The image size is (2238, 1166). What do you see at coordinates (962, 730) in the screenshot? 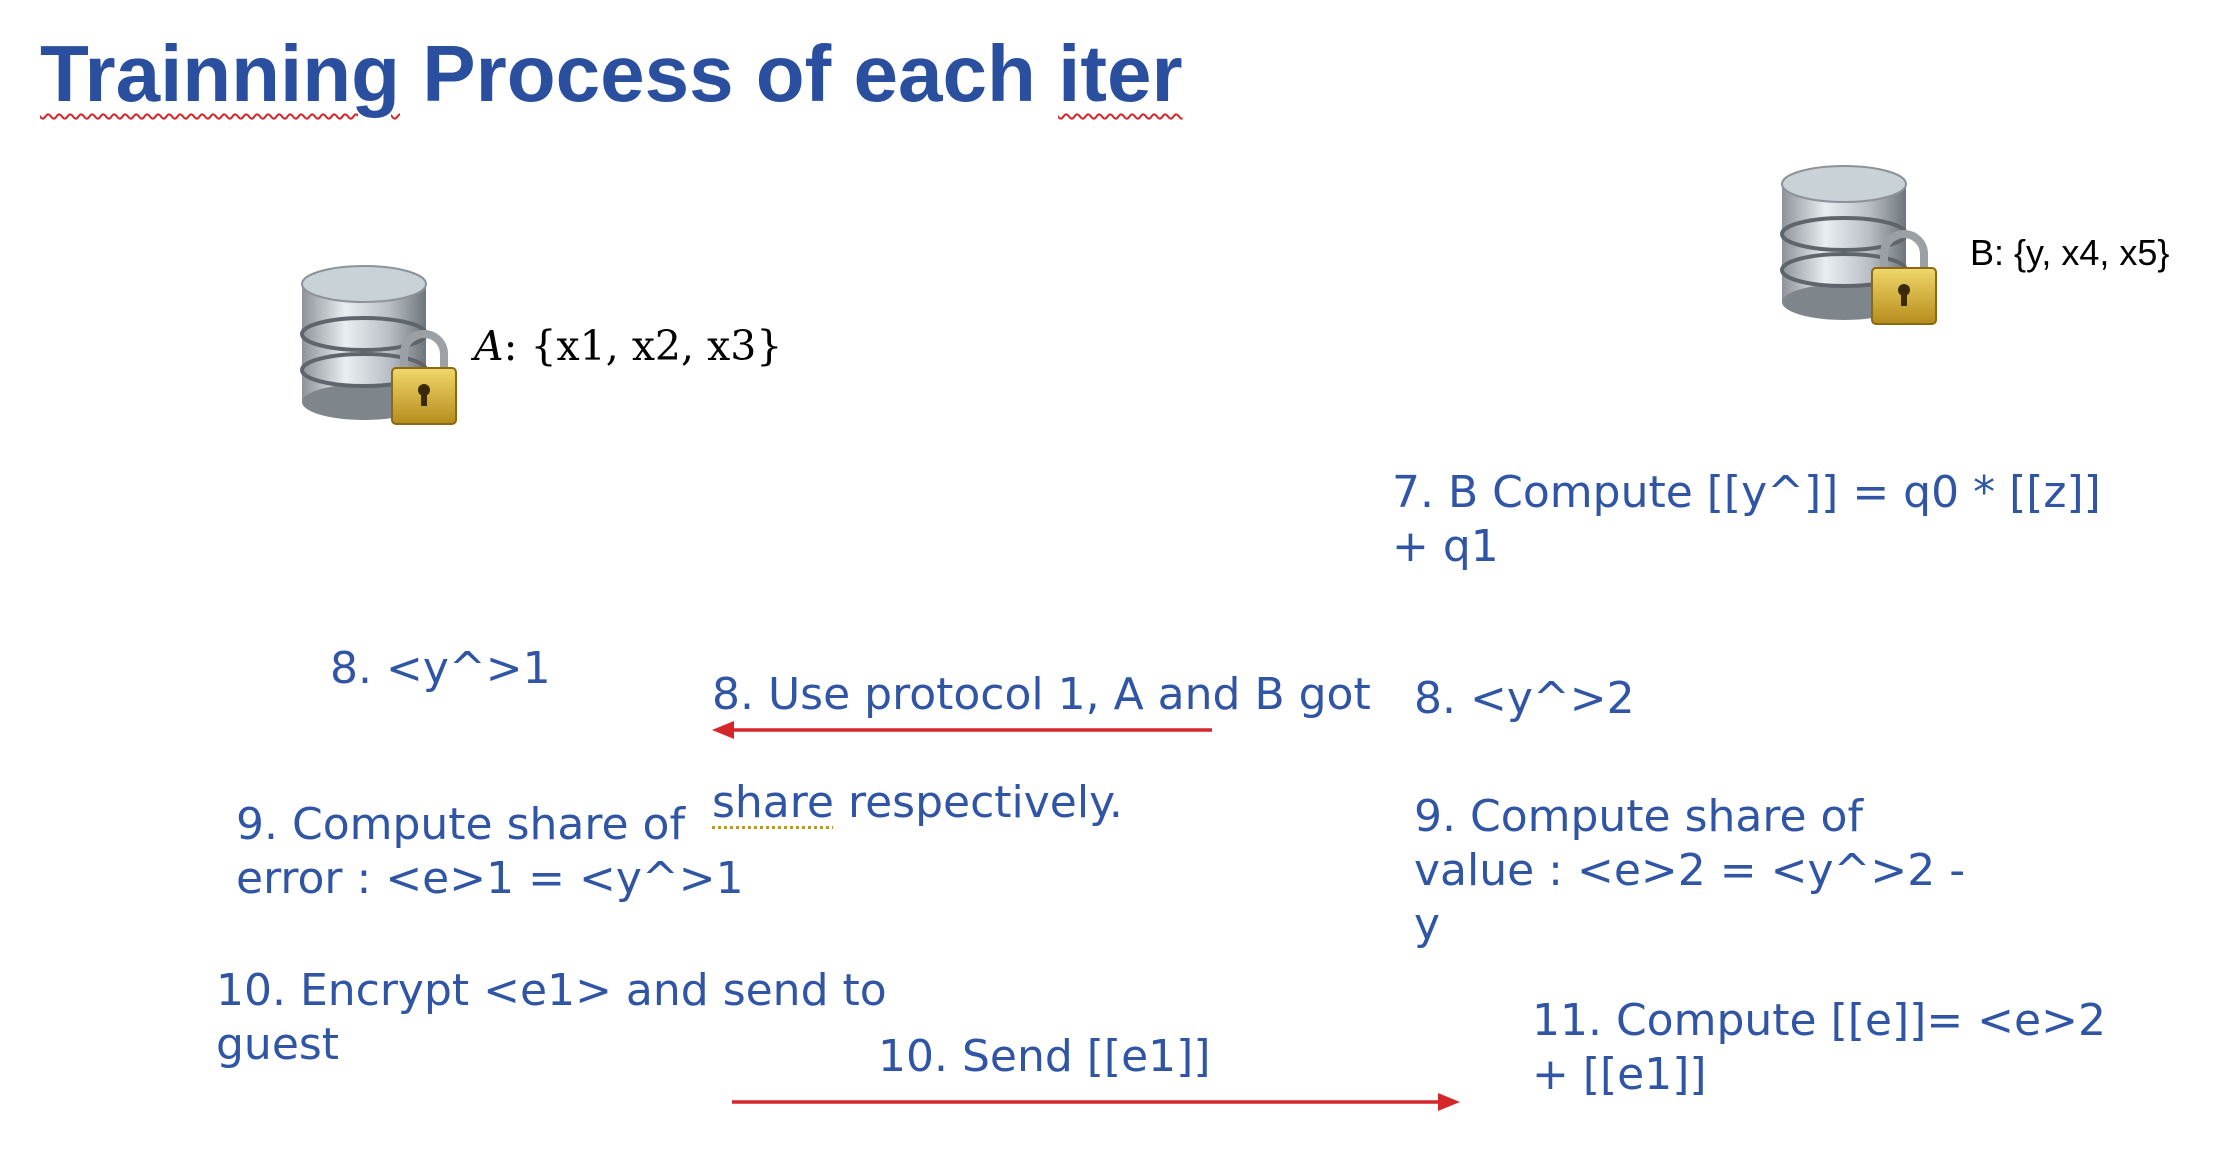
I see `arrow-b-to-a` at bounding box center [962, 730].